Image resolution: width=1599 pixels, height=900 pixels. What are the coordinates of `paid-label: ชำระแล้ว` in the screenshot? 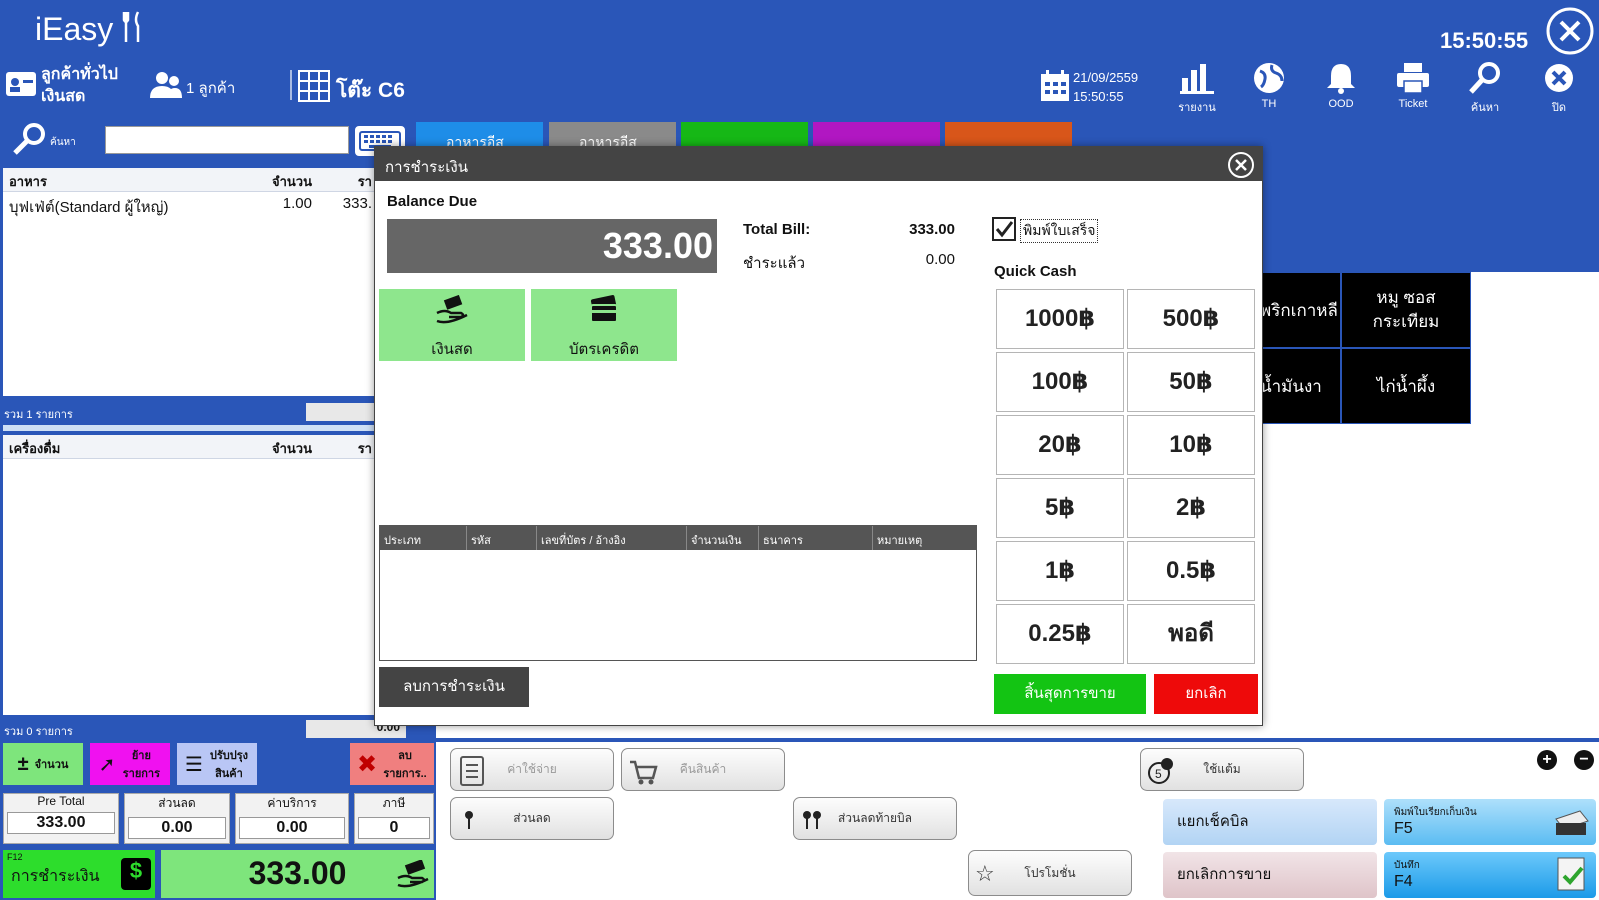 It's located at (774, 263).